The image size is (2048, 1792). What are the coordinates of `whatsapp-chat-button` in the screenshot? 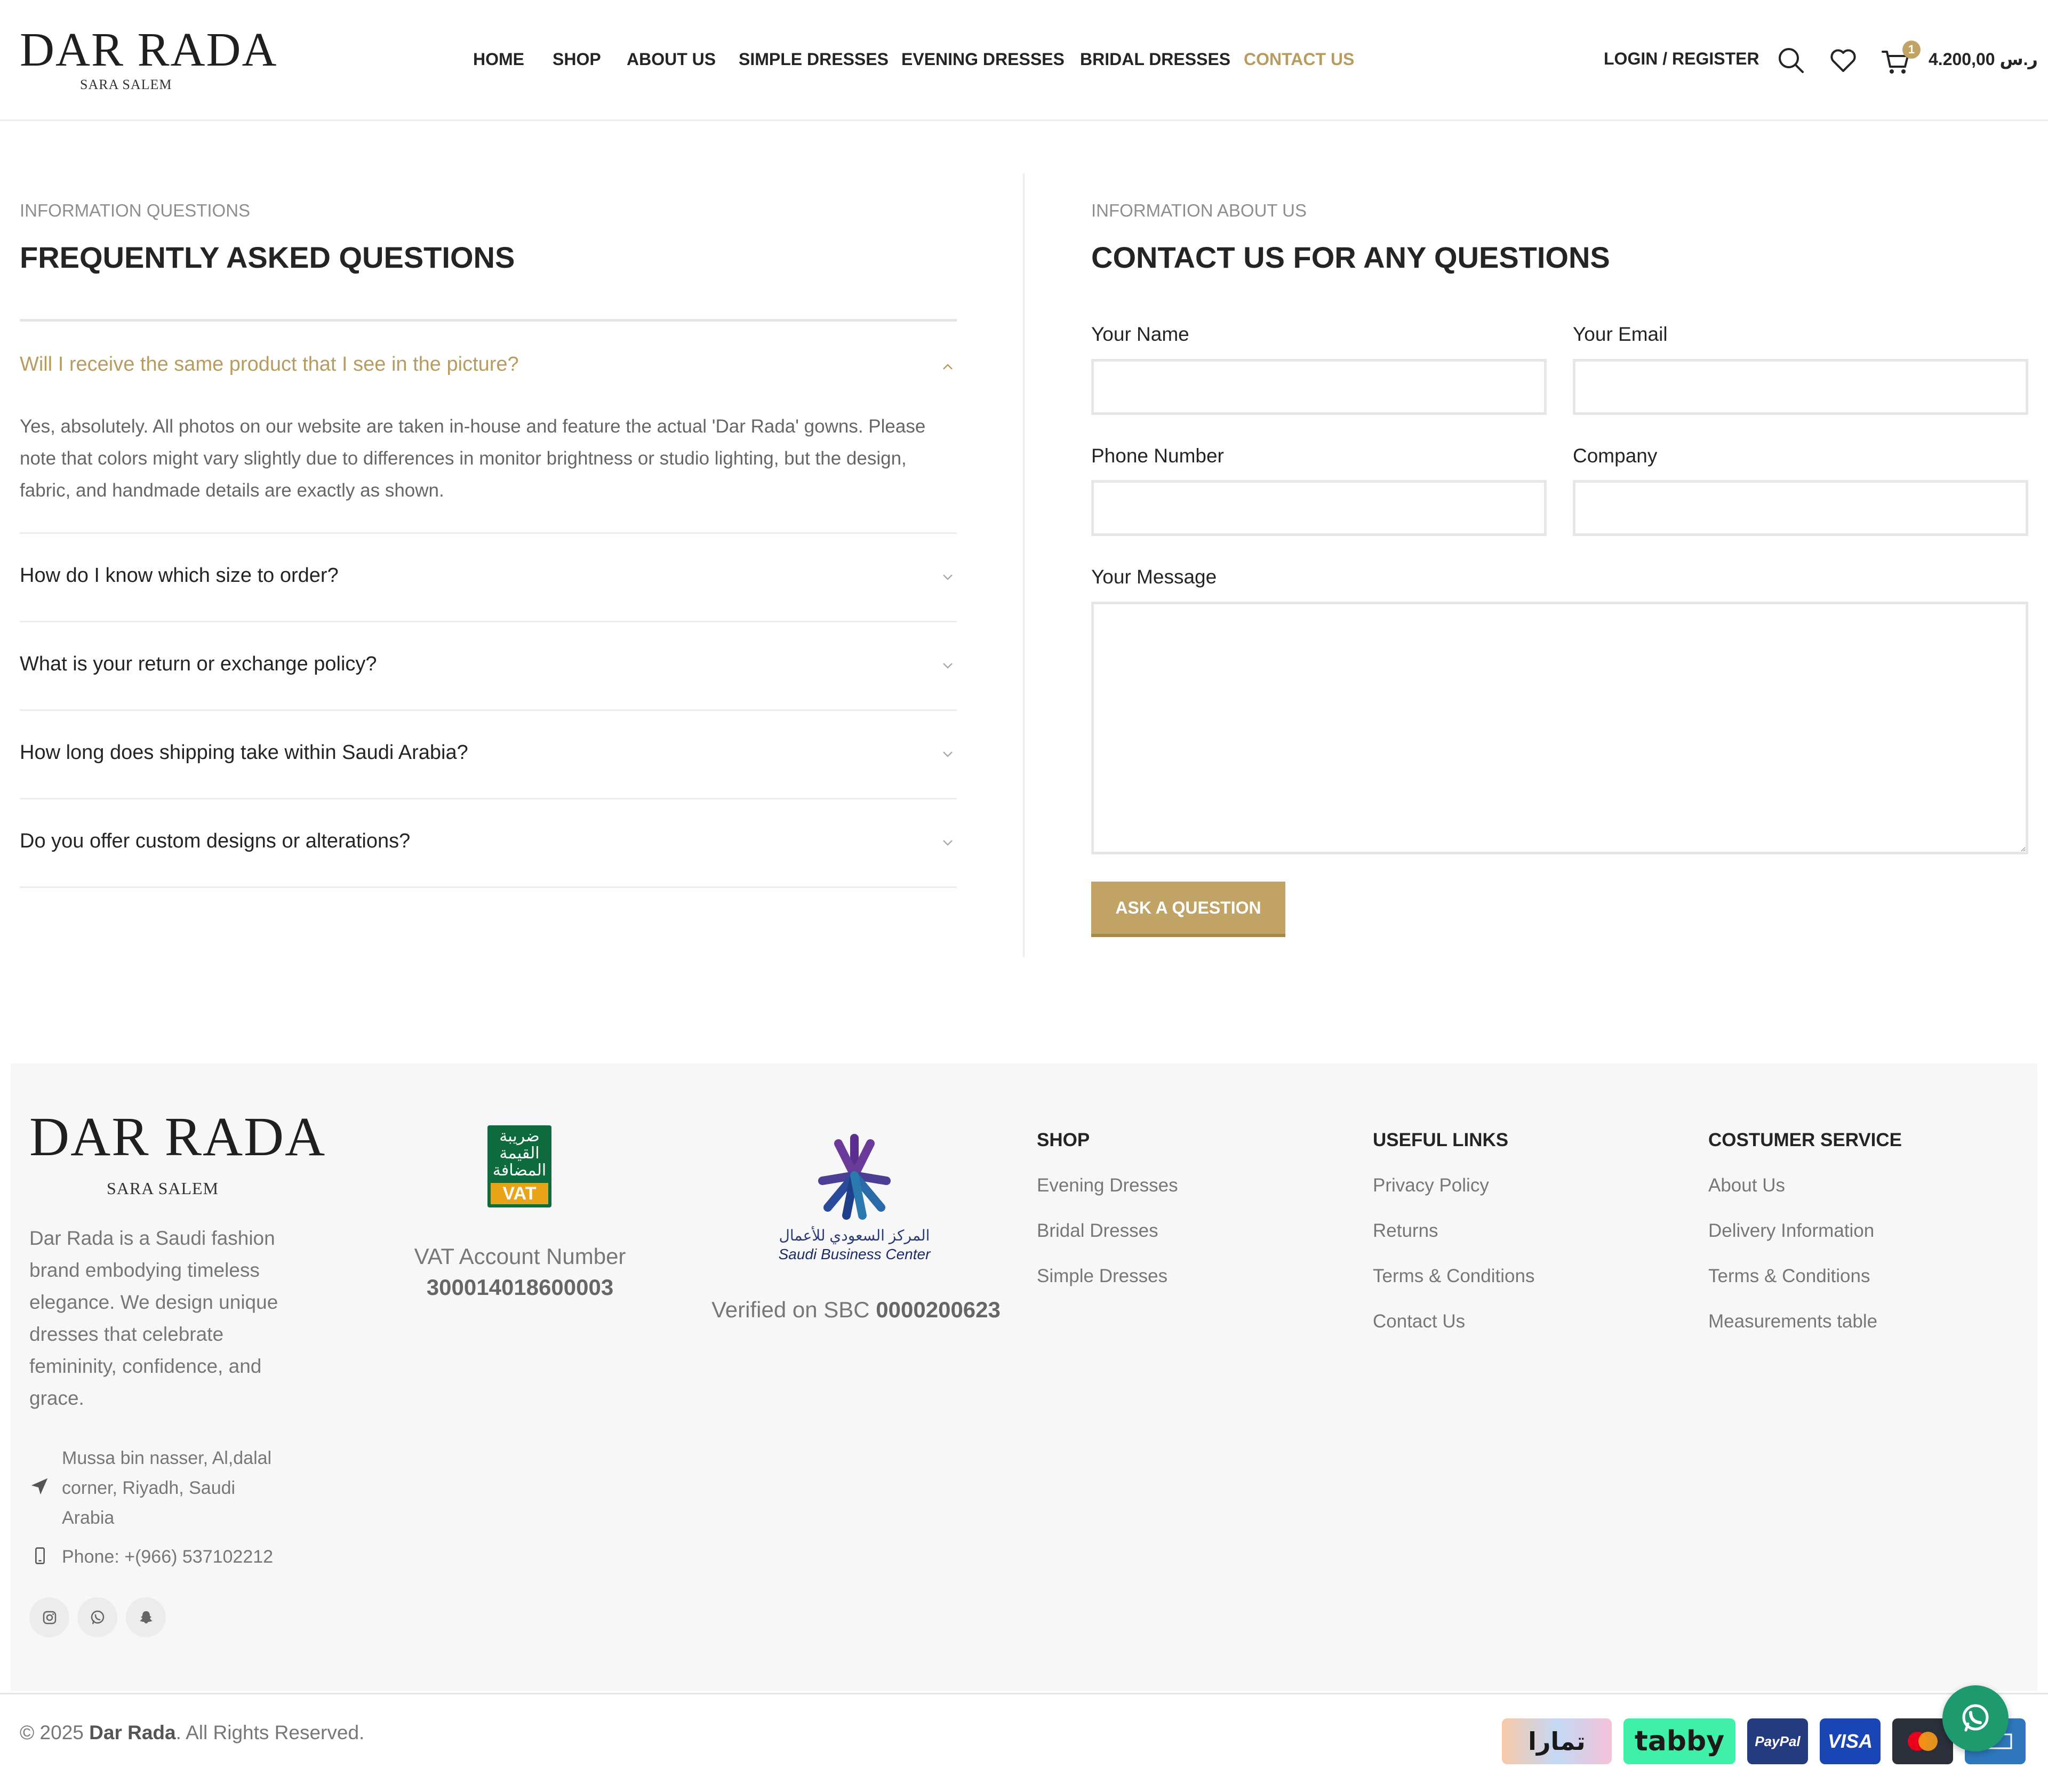 It's located at (1975, 1718).